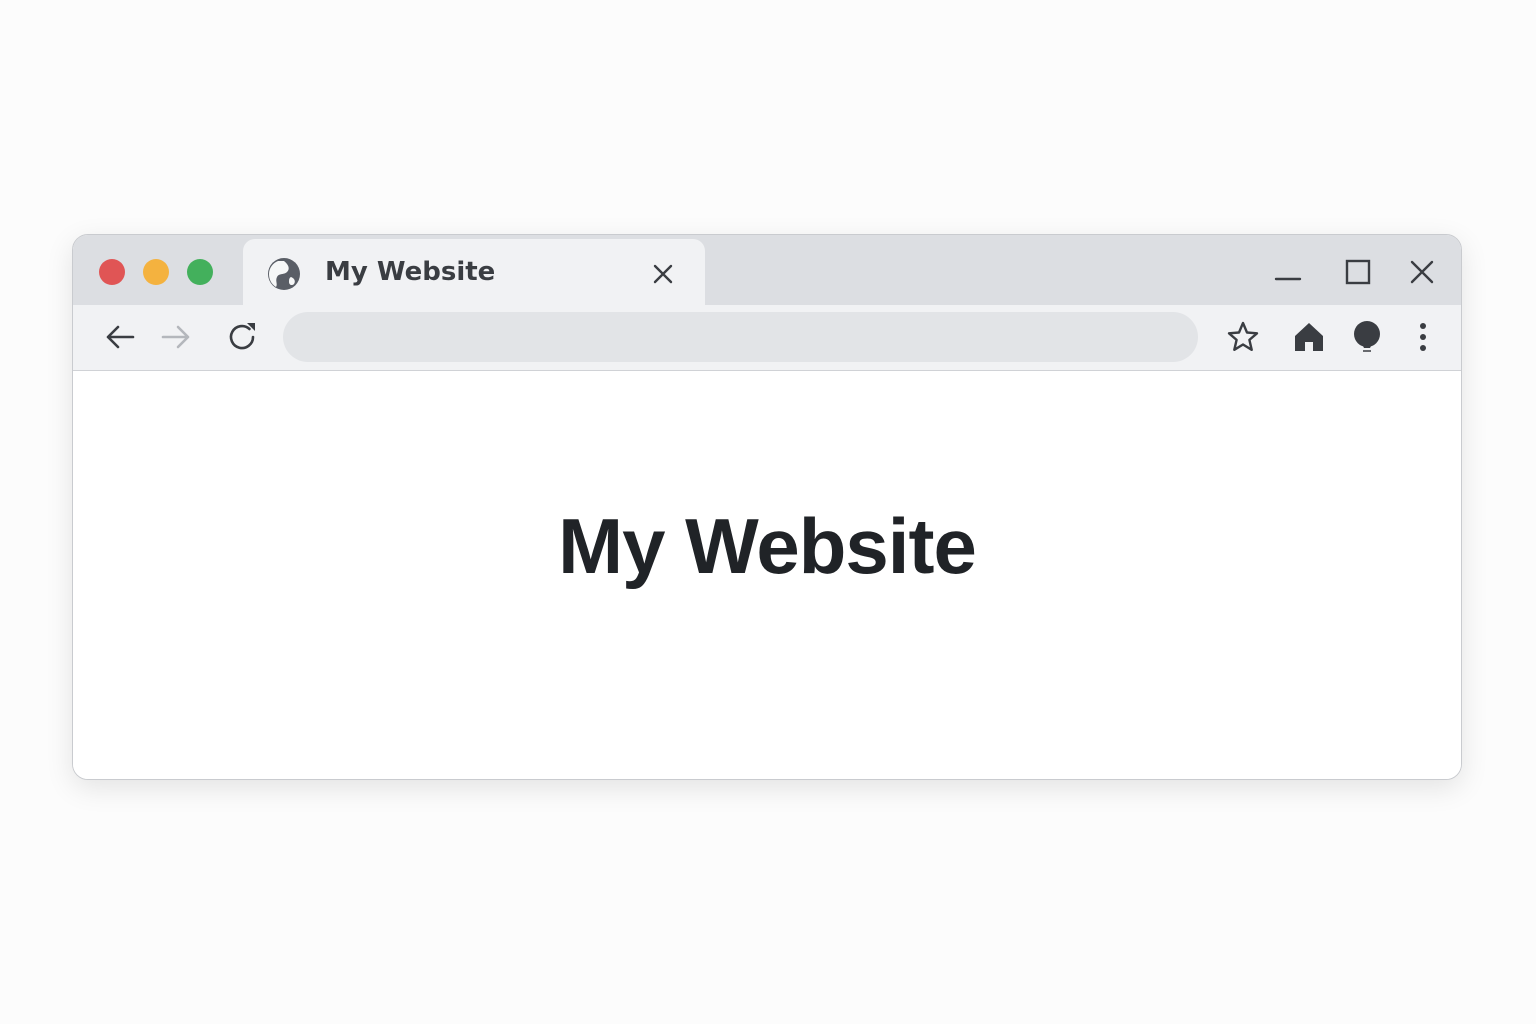 The width and height of the screenshot is (1536, 1024). What do you see at coordinates (663, 274) in the screenshot?
I see `close-icon` at bounding box center [663, 274].